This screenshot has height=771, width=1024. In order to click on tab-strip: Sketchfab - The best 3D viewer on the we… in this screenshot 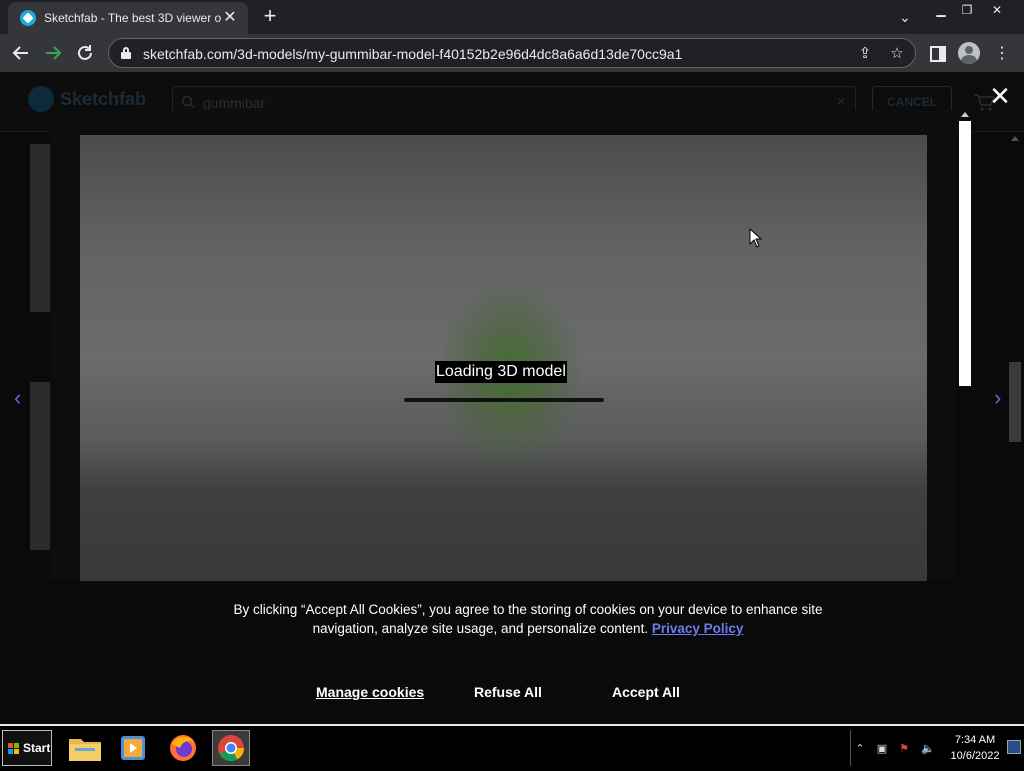, I will do `click(512, 17)`.